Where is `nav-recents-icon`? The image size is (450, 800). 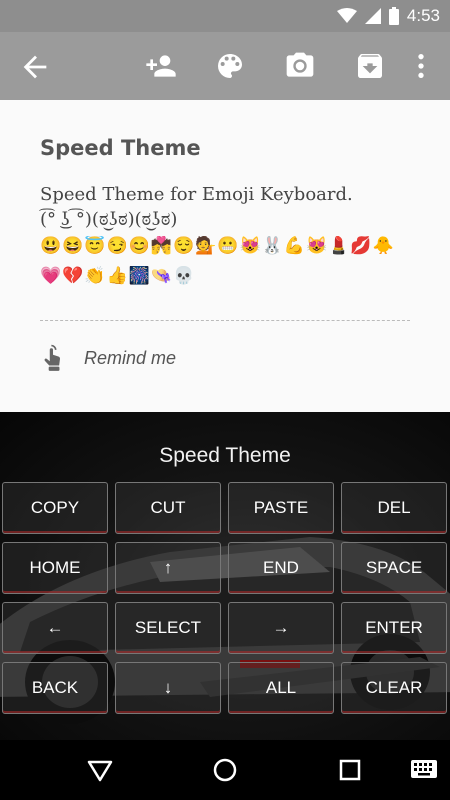
nav-recents-icon is located at coordinates (350, 770).